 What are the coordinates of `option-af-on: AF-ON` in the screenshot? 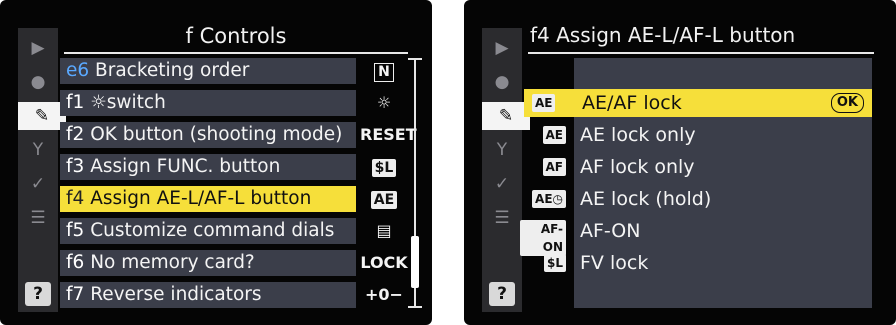 It's located at (723, 231).